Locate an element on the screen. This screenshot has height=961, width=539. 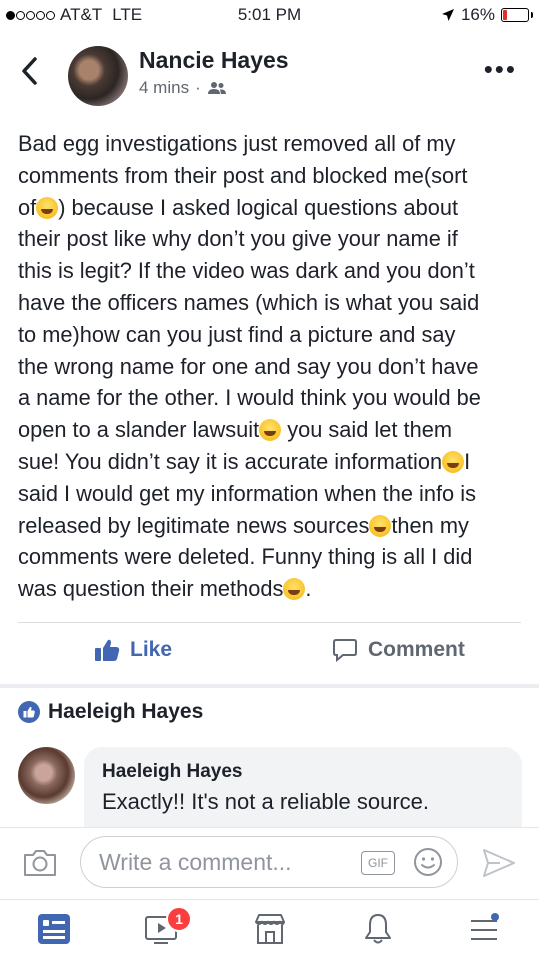
winking-emoji-icon is located at coordinates (453, 461).